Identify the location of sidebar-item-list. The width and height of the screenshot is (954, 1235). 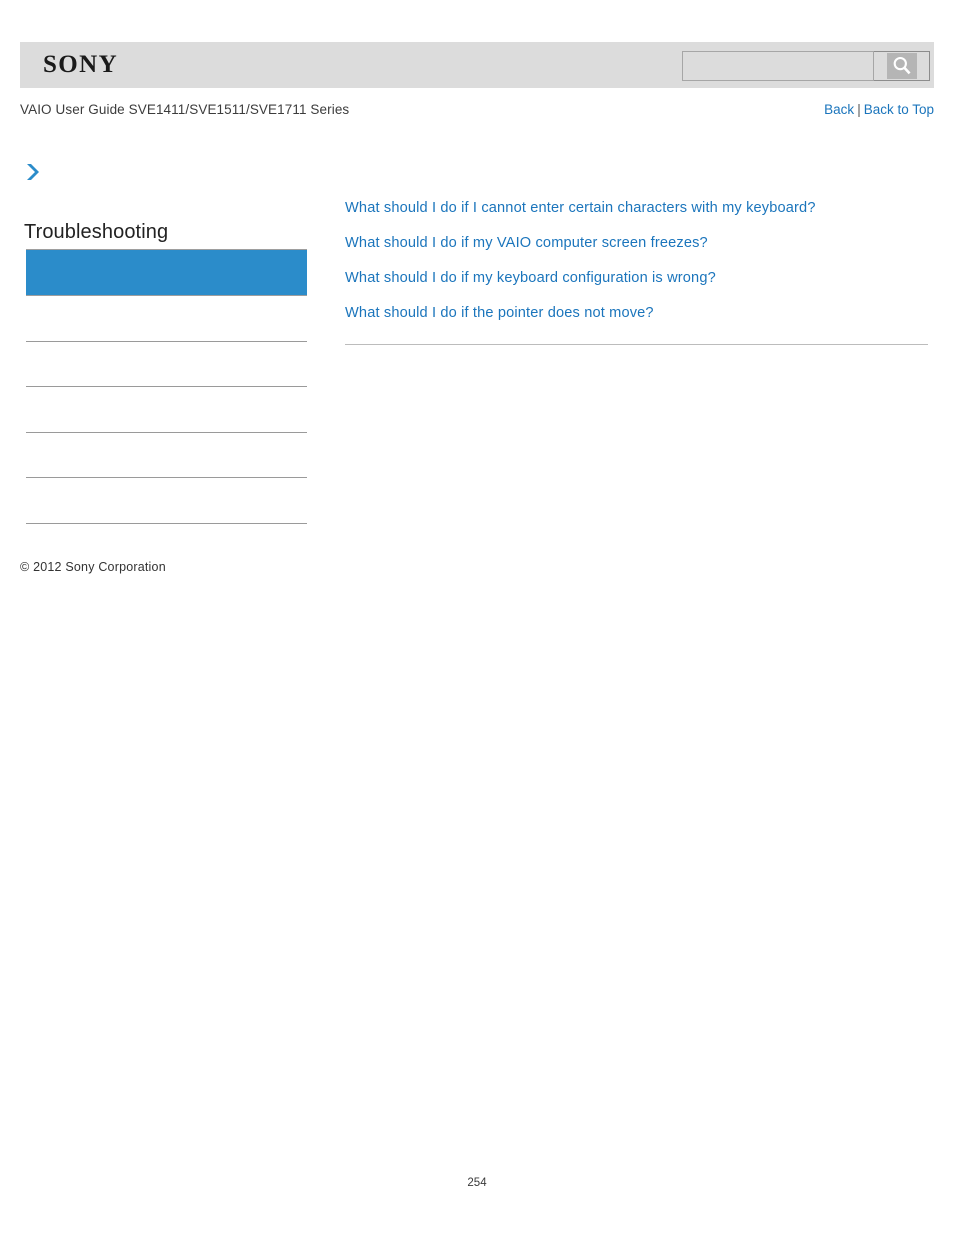
(166, 410).